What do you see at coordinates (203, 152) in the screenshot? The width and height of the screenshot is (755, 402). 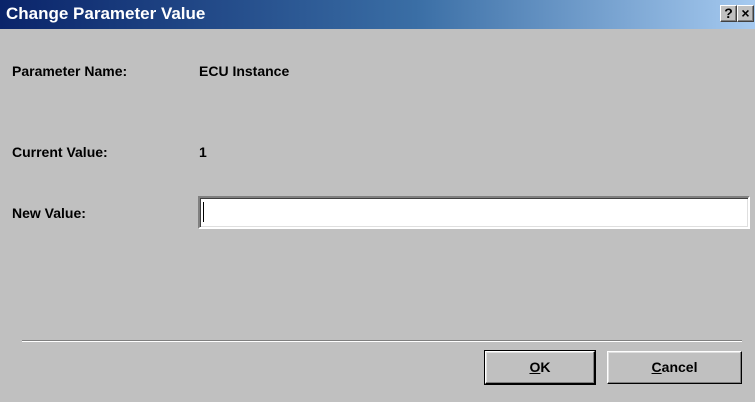 I see `current-value-value: 1` at bounding box center [203, 152].